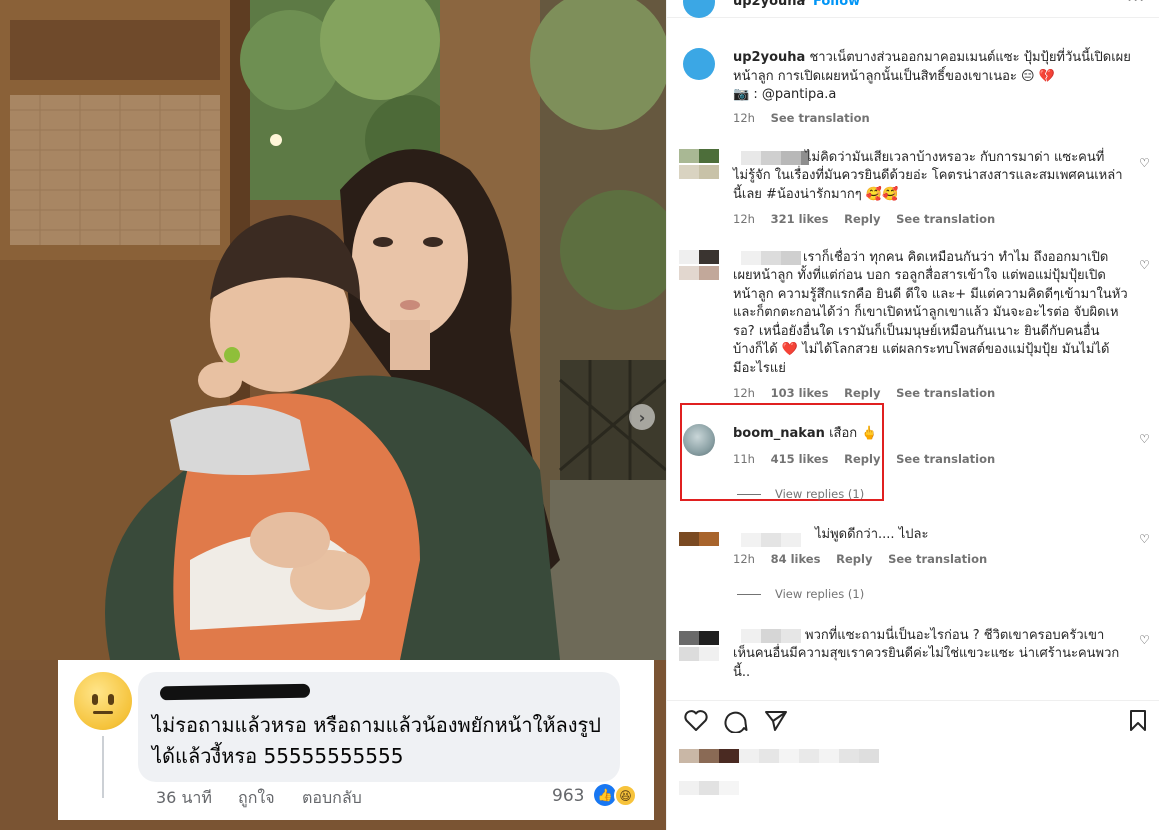 Image resolution: width=1159 pixels, height=830 pixels. What do you see at coordinates (913, 765) in the screenshot?
I see `post-actions` at bounding box center [913, 765].